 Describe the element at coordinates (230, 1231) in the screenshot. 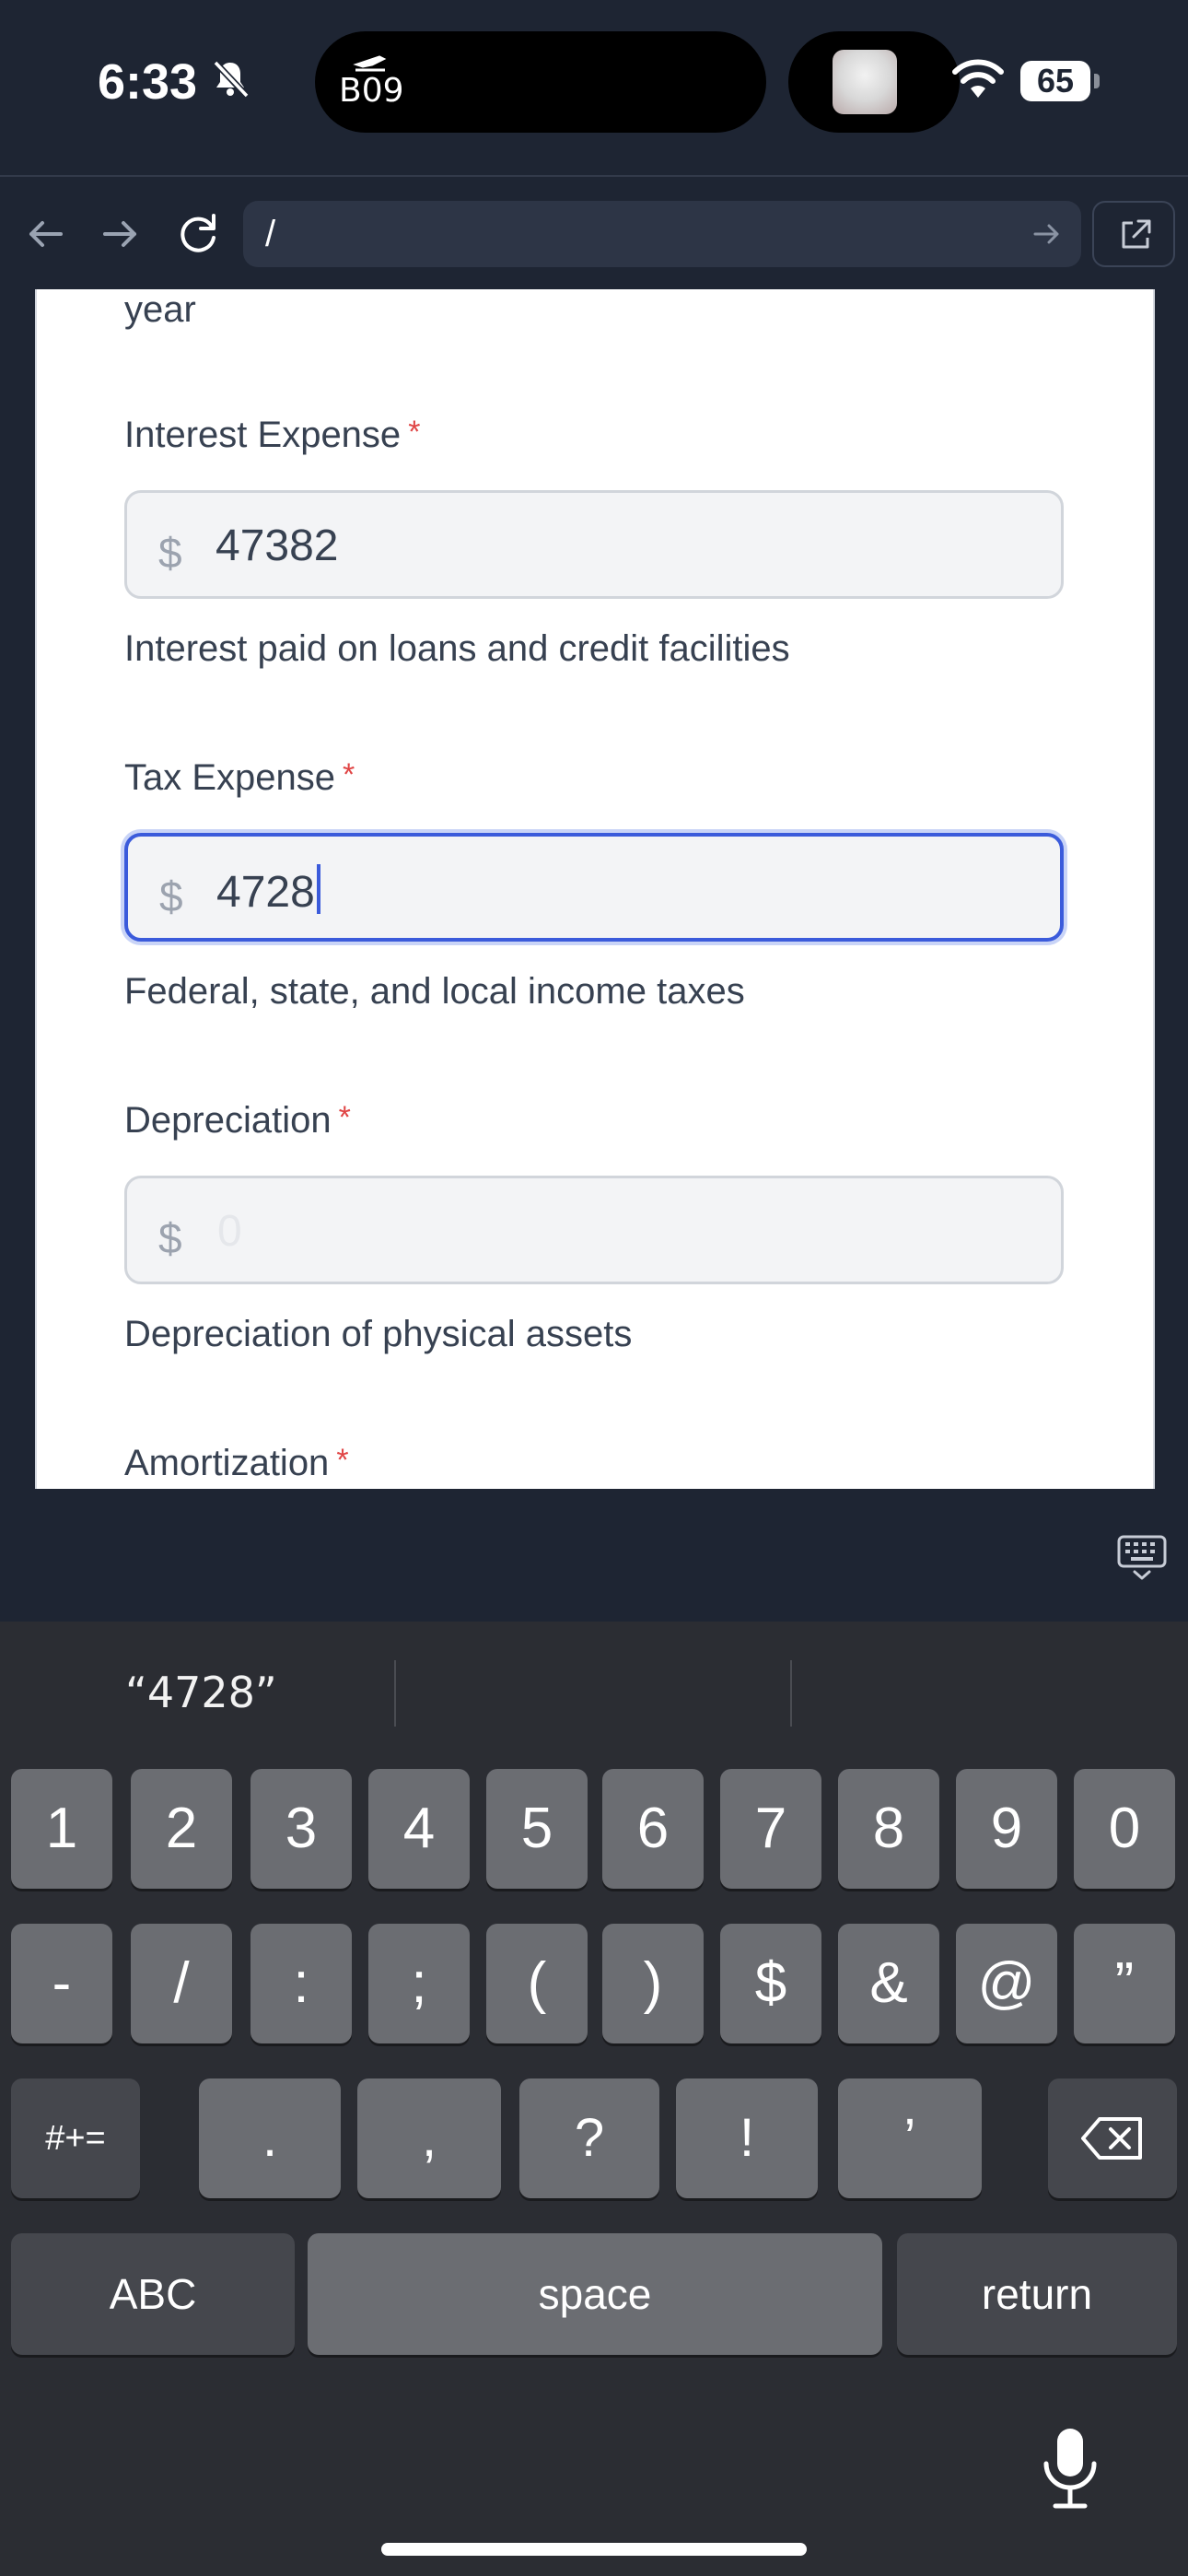

I see `depreciation-placeholder: 0` at that location.